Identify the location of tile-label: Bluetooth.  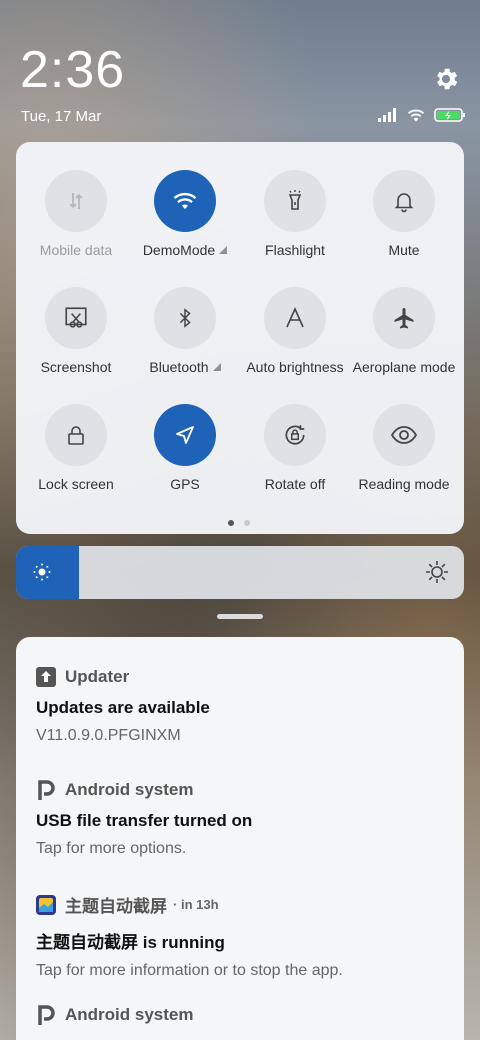
(179, 367).